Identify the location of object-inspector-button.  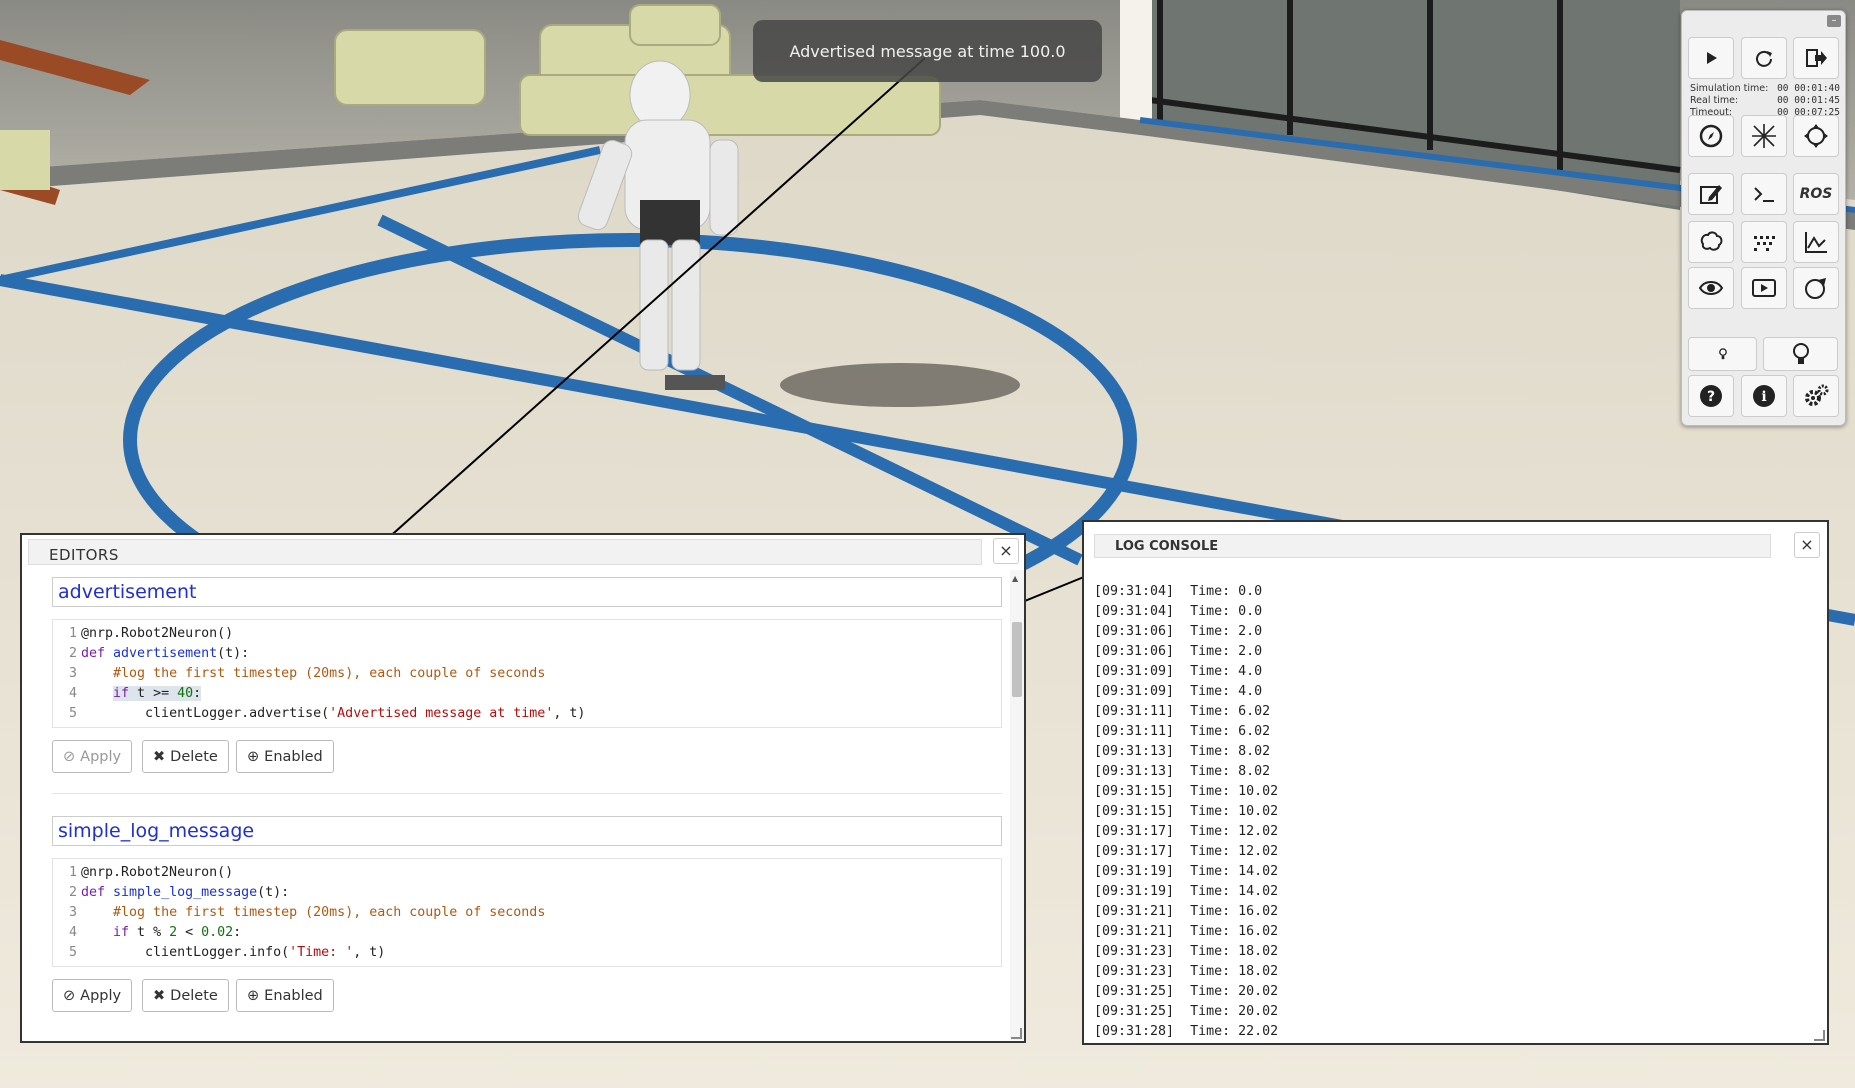
(1816, 288).